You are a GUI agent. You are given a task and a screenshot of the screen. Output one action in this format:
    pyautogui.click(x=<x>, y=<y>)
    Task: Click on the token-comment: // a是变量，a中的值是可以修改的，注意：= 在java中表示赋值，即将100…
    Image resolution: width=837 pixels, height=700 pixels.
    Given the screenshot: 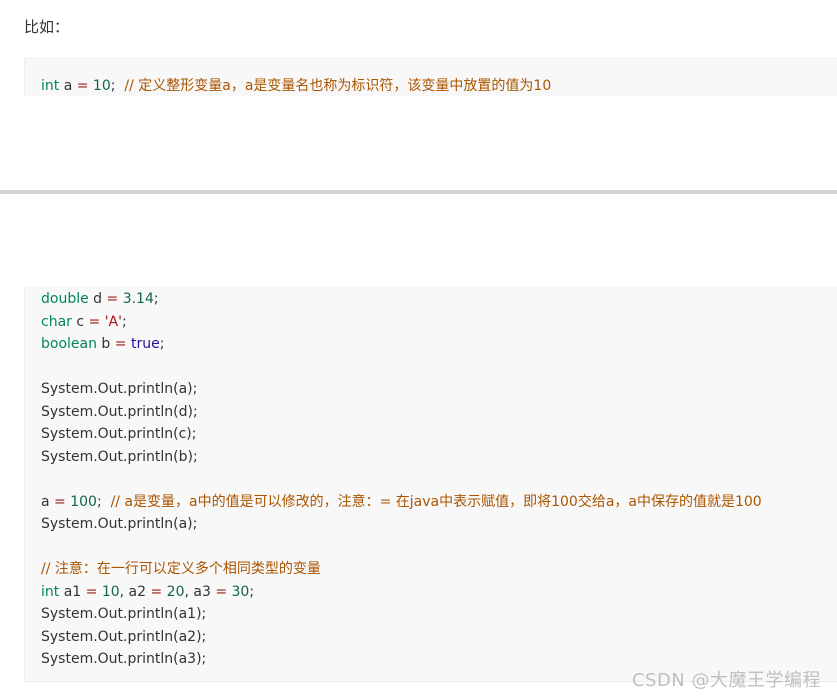 What is the action you would take?
    pyautogui.click(x=436, y=501)
    